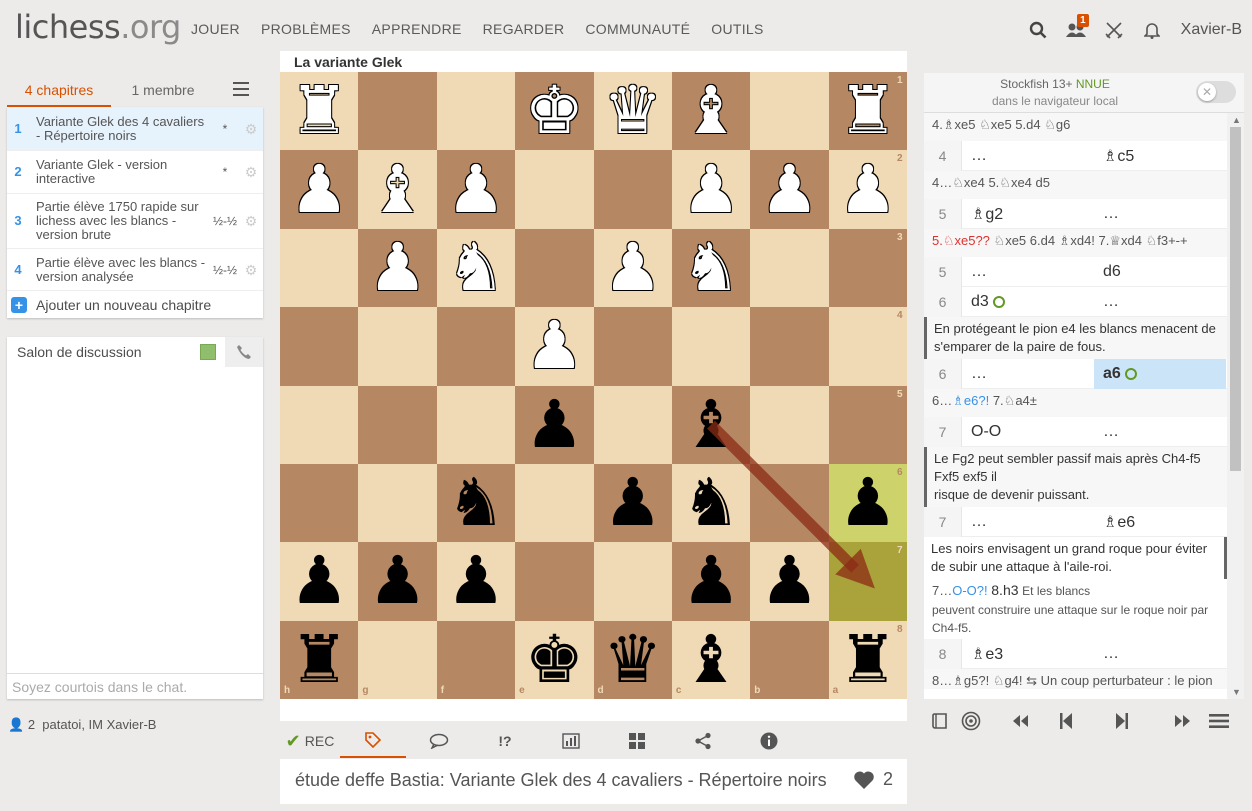 The width and height of the screenshot is (1252, 811). What do you see at coordinates (703, 741) in the screenshot?
I see `share-tab` at bounding box center [703, 741].